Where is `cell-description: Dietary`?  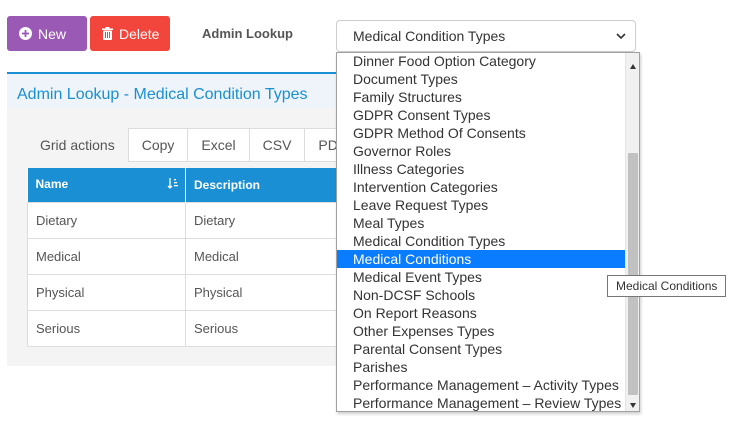
cell-description: Dietary is located at coordinates (261, 220).